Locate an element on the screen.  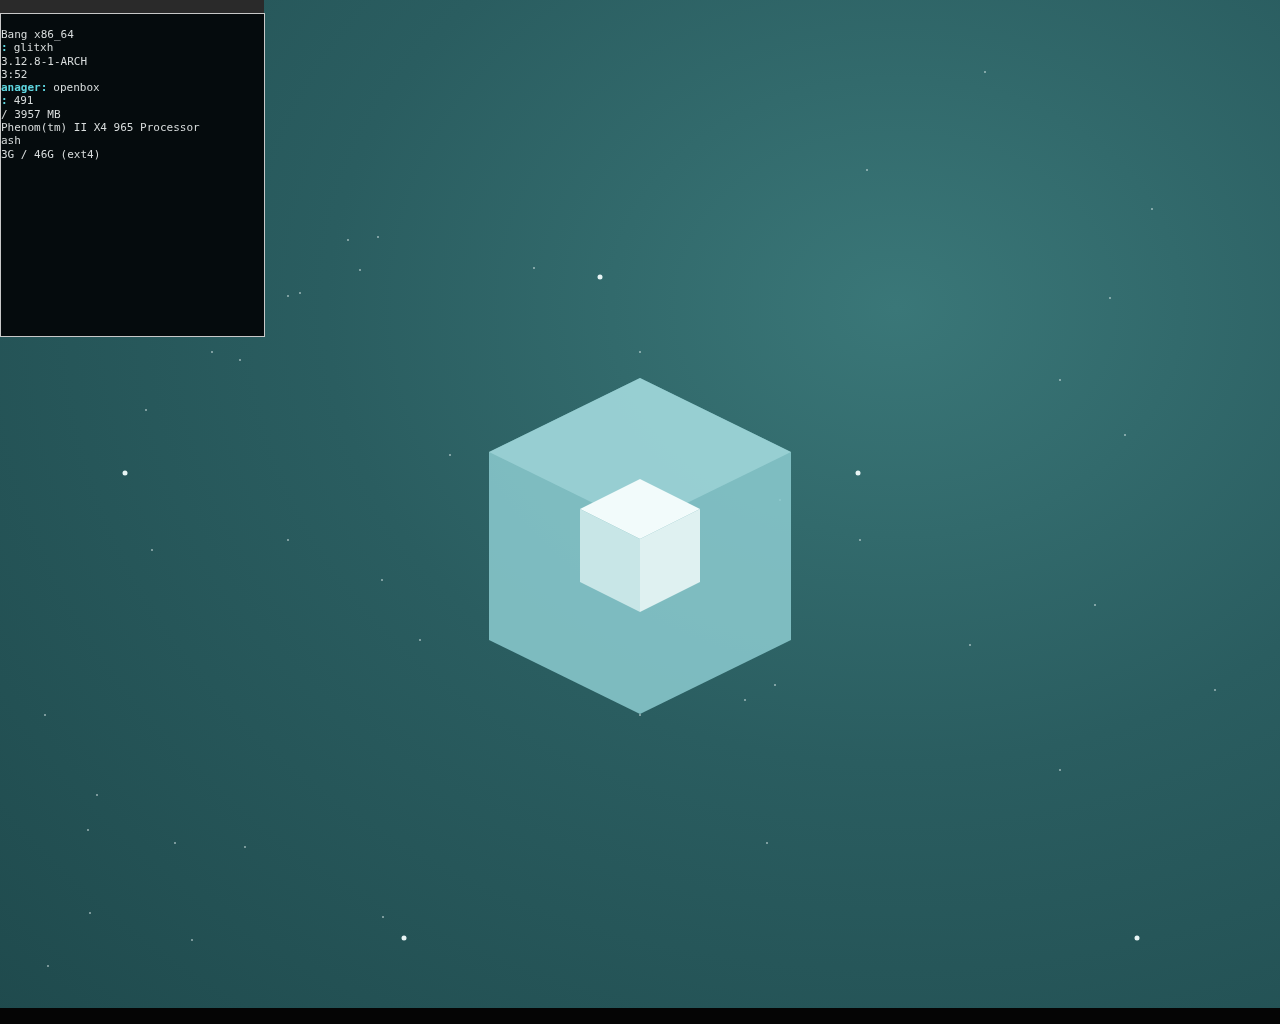
terminal-text: / 3957 MB is located at coordinates (31, 114).